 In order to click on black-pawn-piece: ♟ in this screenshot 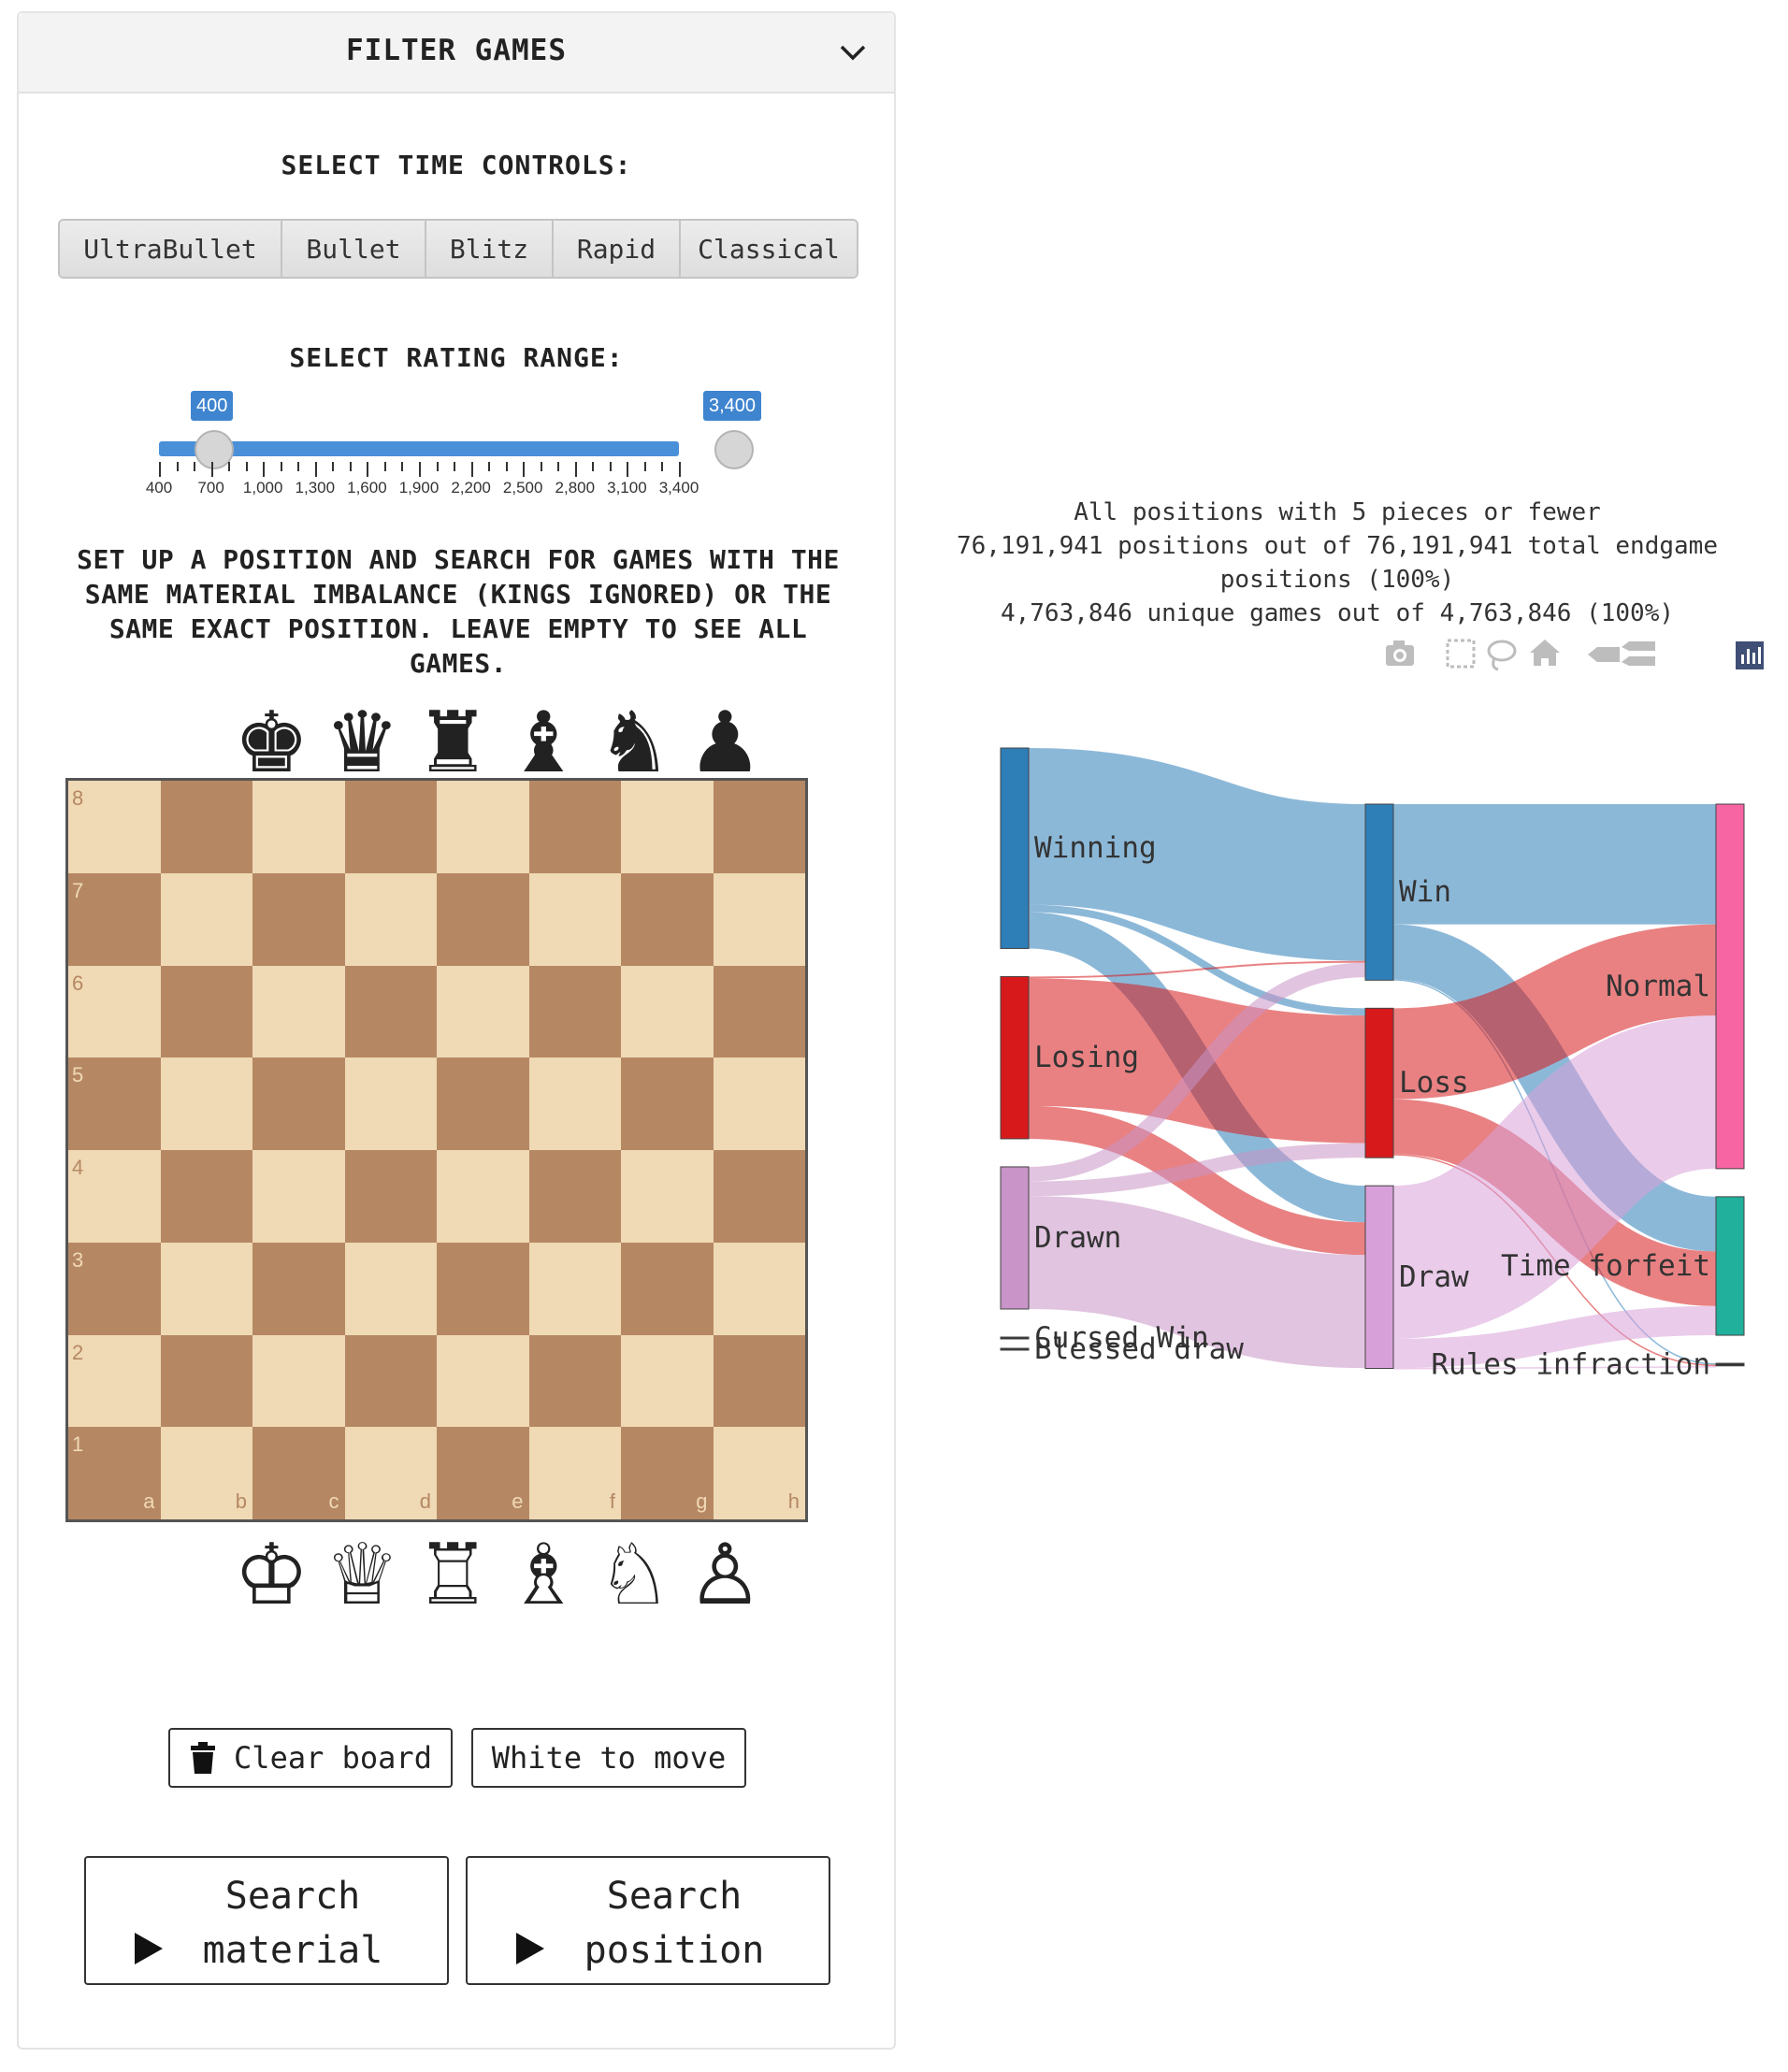, I will do `click(725, 743)`.